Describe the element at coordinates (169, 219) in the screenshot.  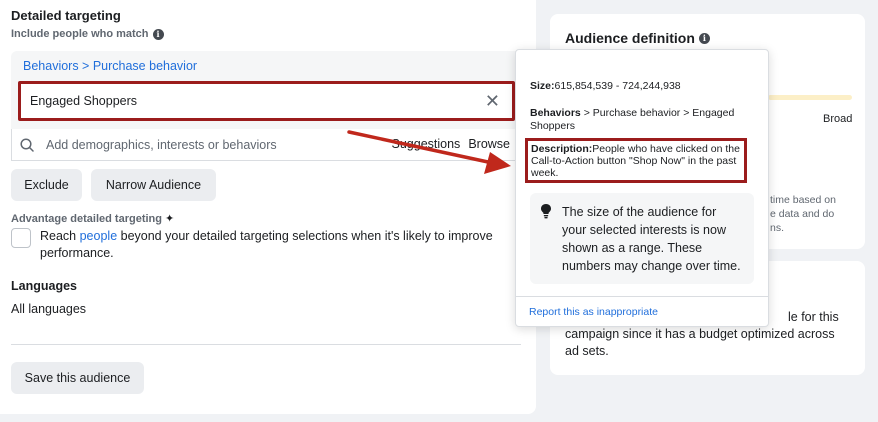
I see `sparkle-icon: ✦` at that location.